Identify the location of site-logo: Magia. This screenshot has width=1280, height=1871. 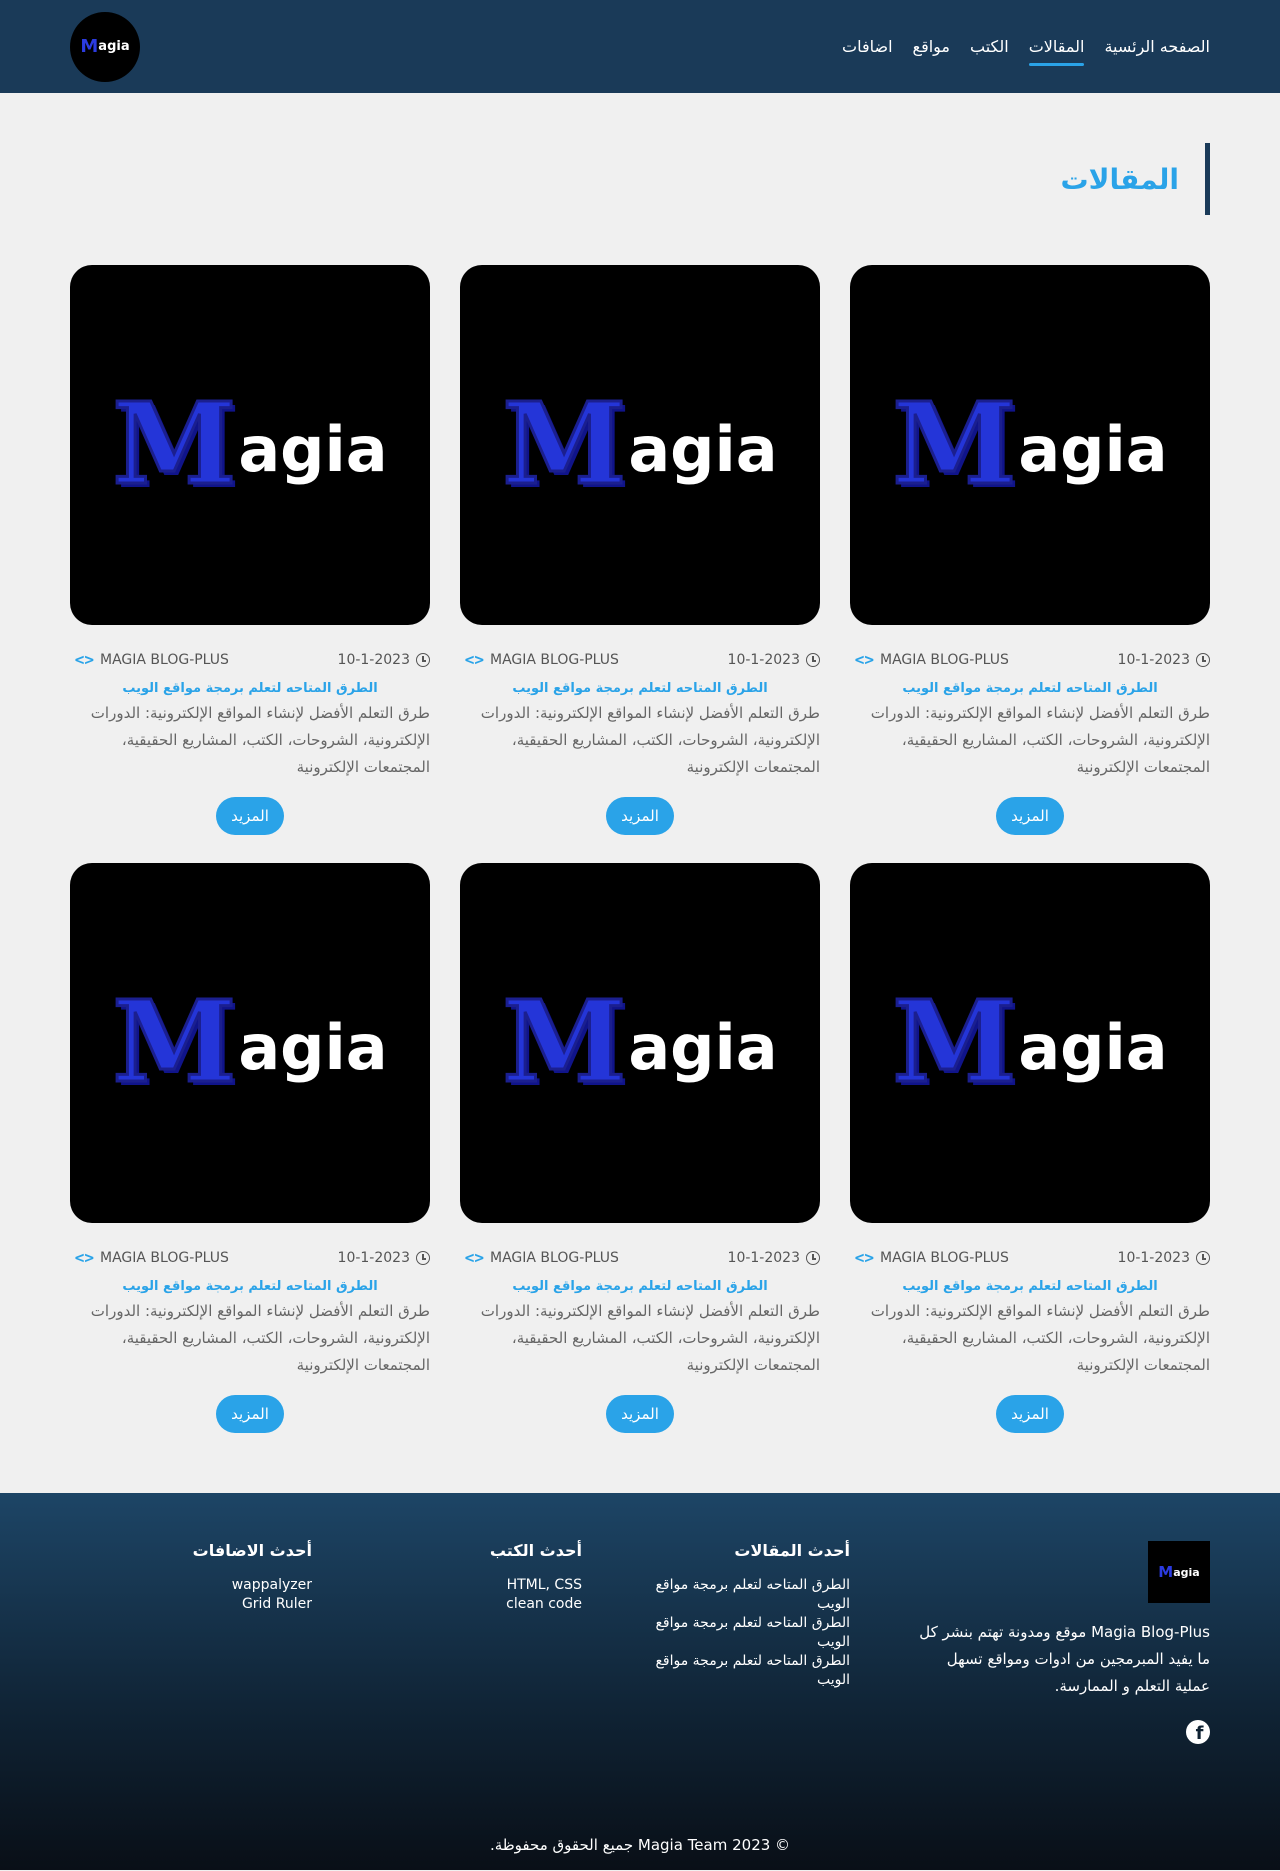
(105, 46).